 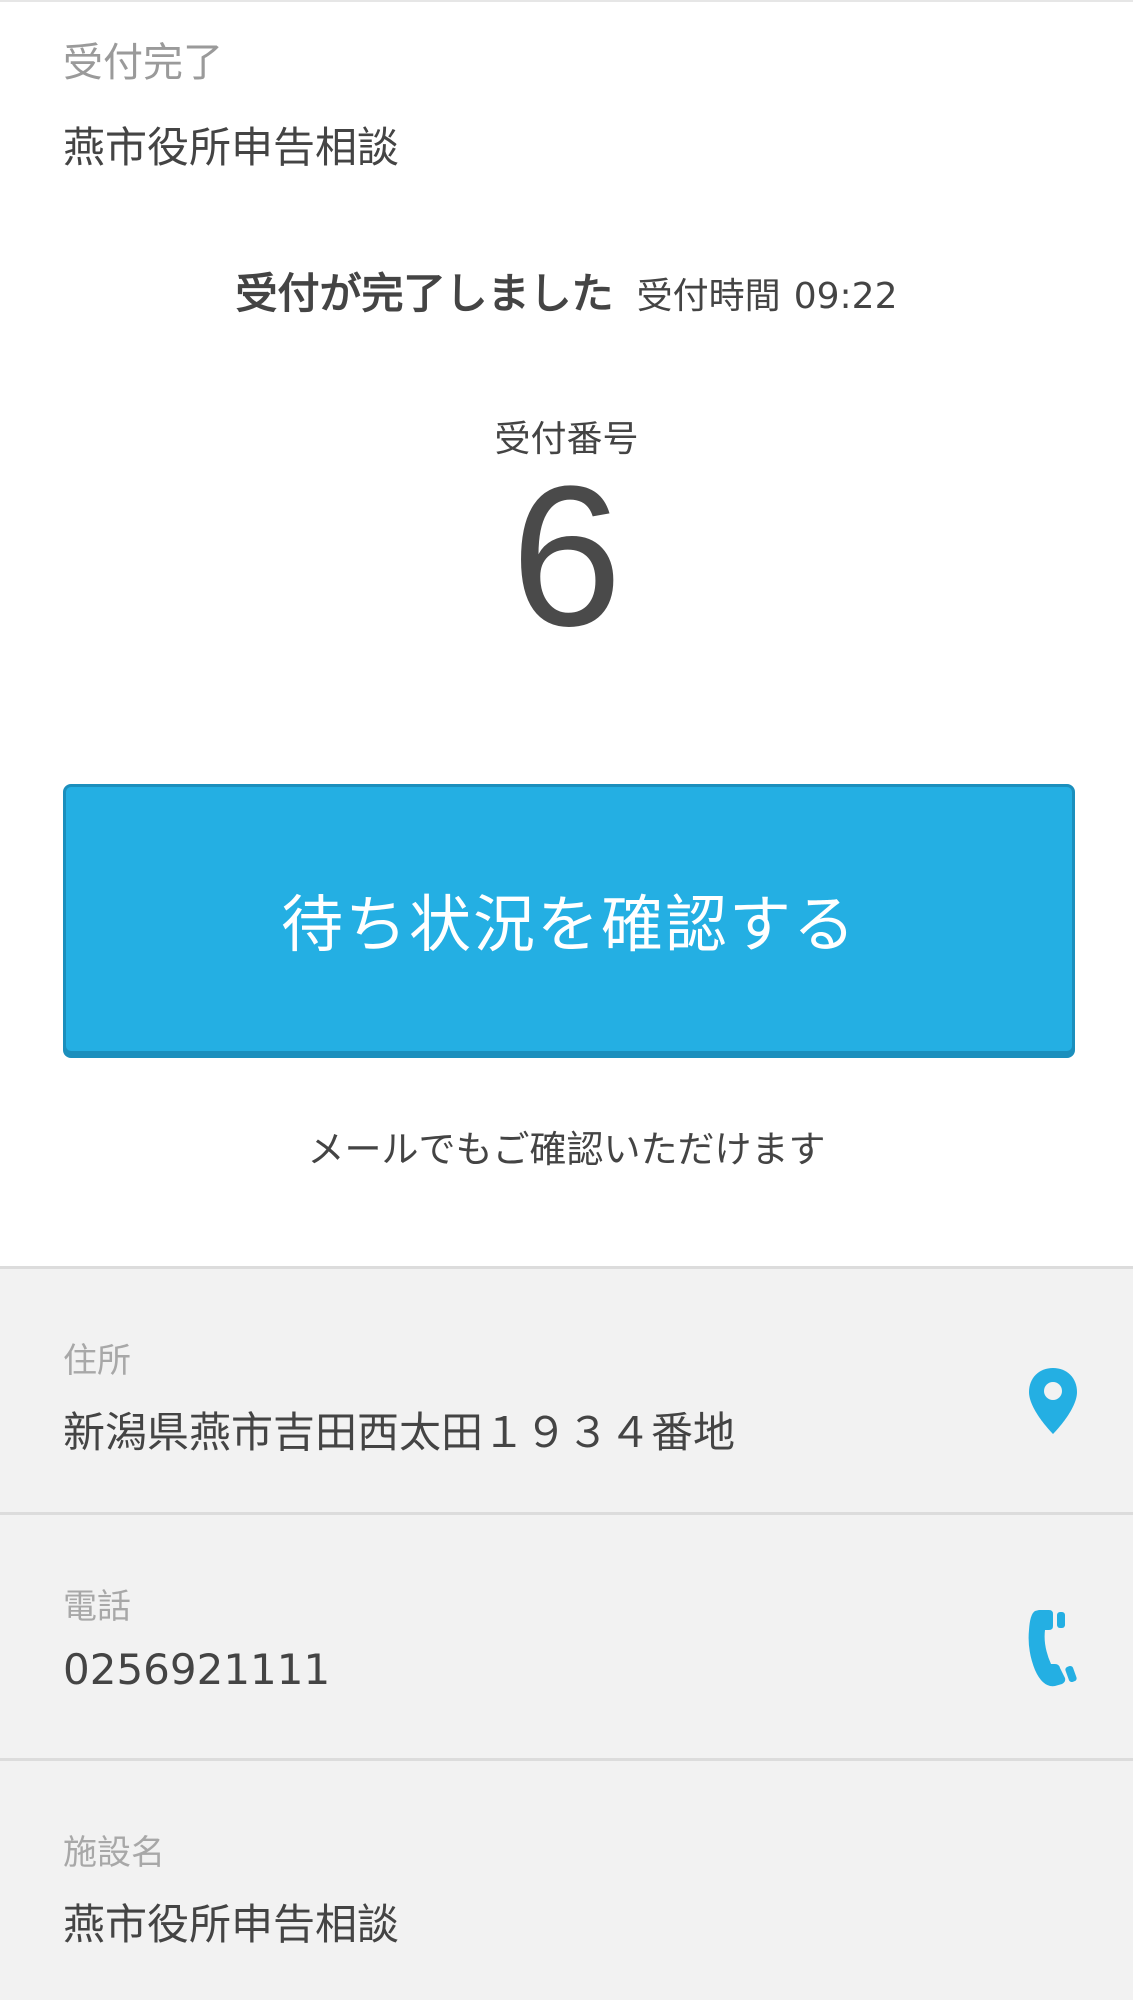 I want to click on facility-title: 燕市役所申告相談, so click(x=231, y=147).